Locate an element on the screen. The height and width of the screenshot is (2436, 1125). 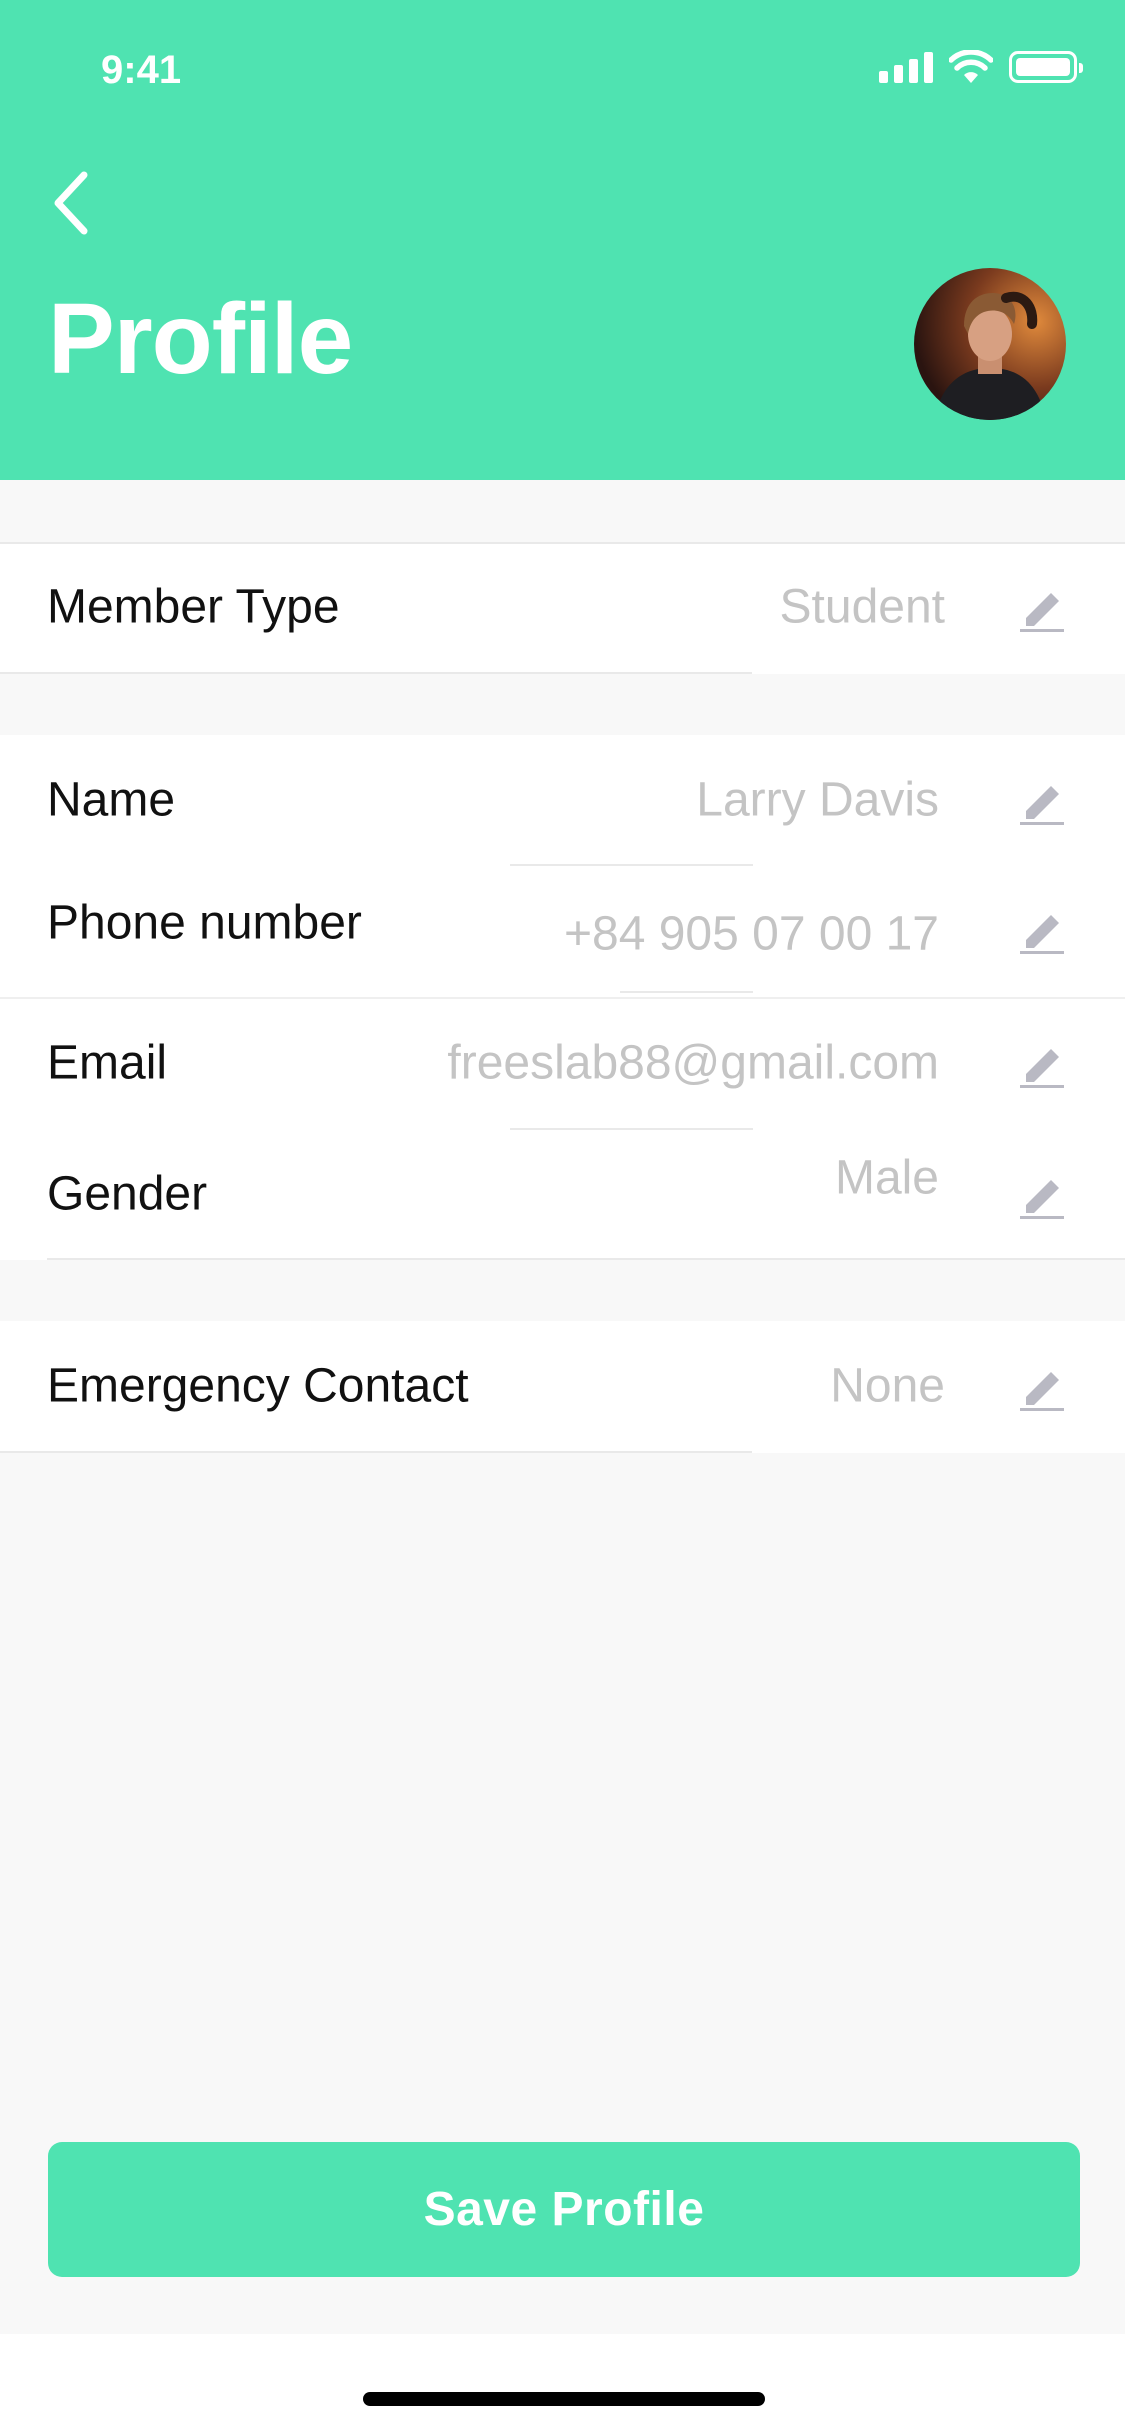
wifi-icon is located at coordinates (971, 66).